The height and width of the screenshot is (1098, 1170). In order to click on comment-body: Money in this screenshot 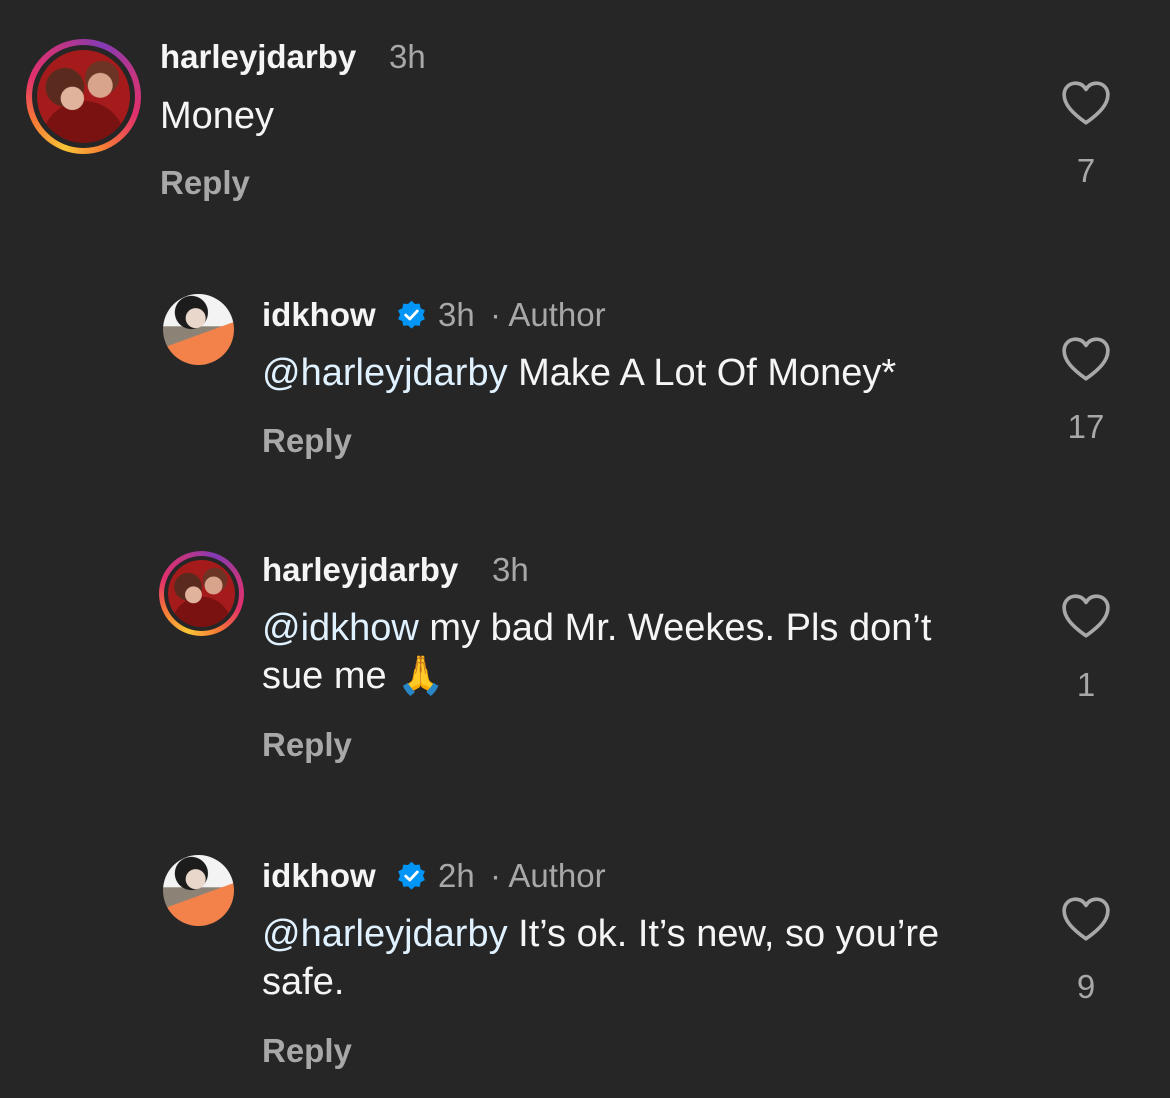, I will do `click(217, 116)`.